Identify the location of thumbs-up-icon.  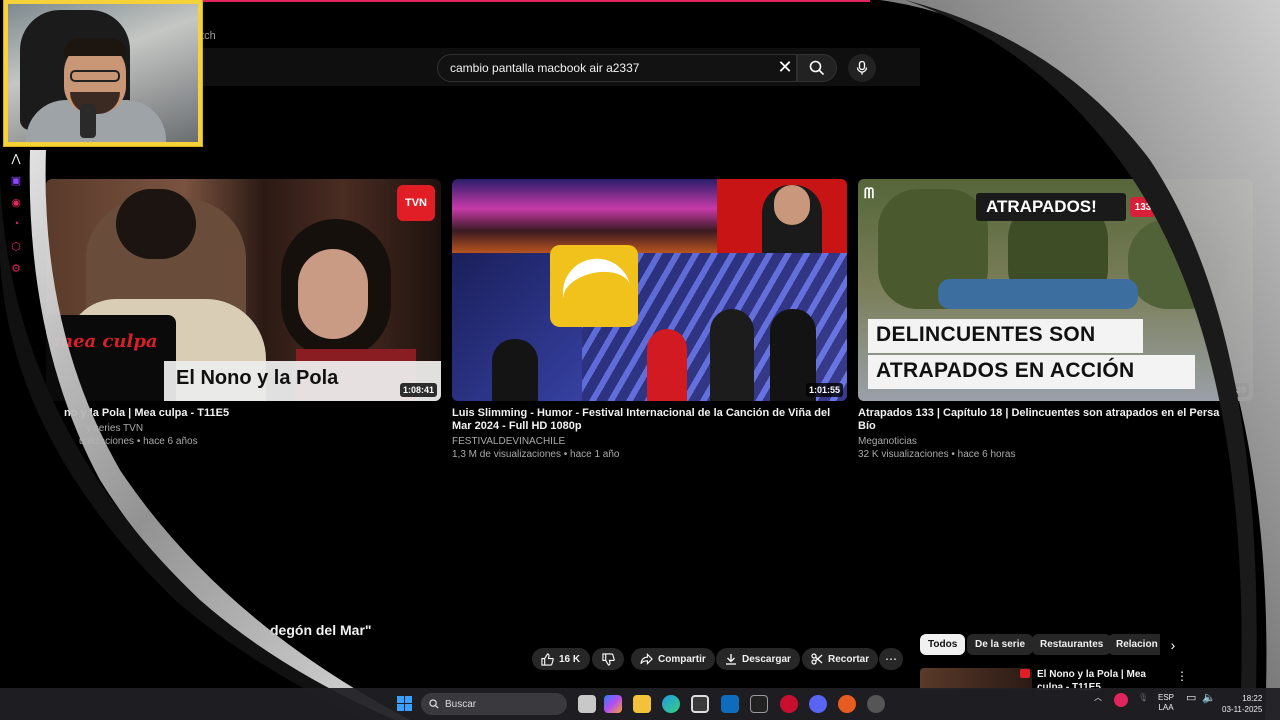
(547, 659).